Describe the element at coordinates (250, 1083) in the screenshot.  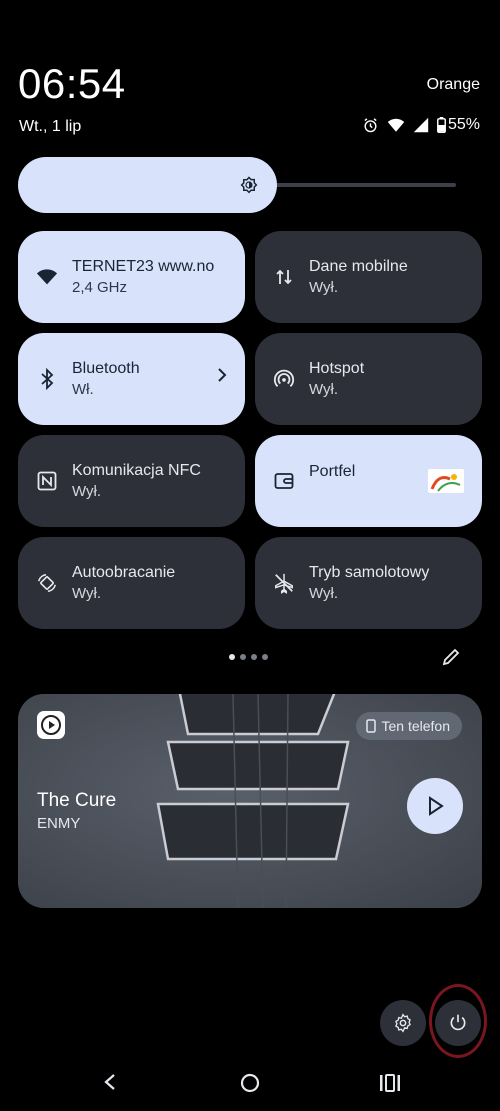
I see `home-icon` at that location.